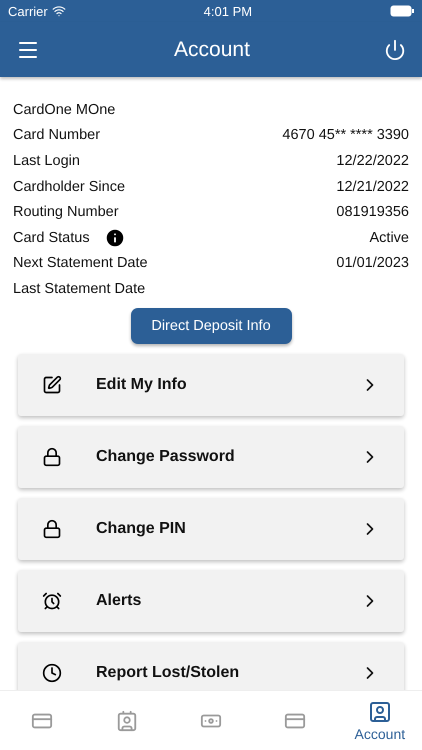 Image resolution: width=422 pixels, height=750 pixels. What do you see at coordinates (64, 110) in the screenshot?
I see `cardholder-name: CardOne MOne` at bounding box center [64, 110].